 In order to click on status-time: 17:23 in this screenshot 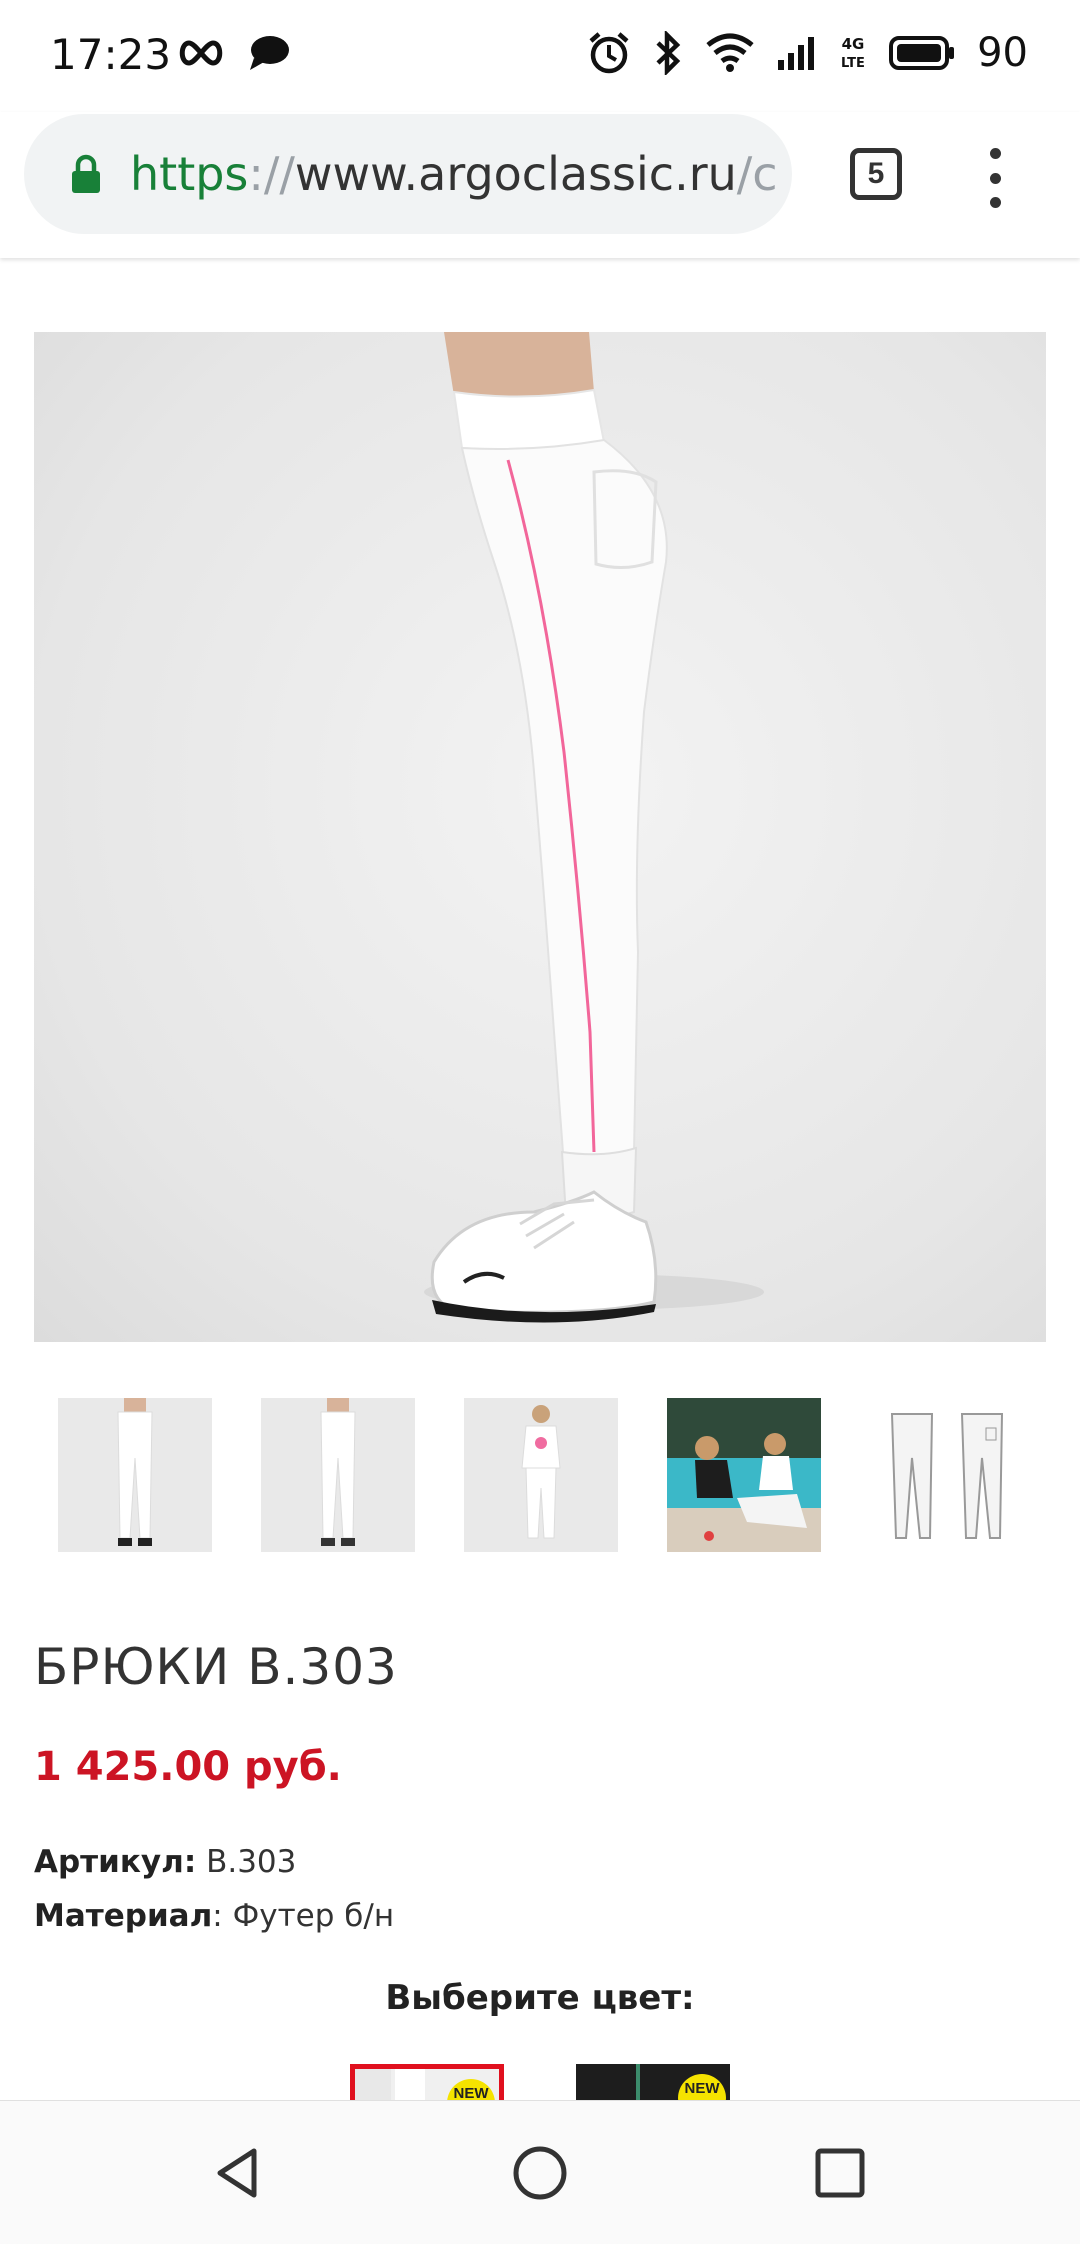, I will do `click(111, 54)`.